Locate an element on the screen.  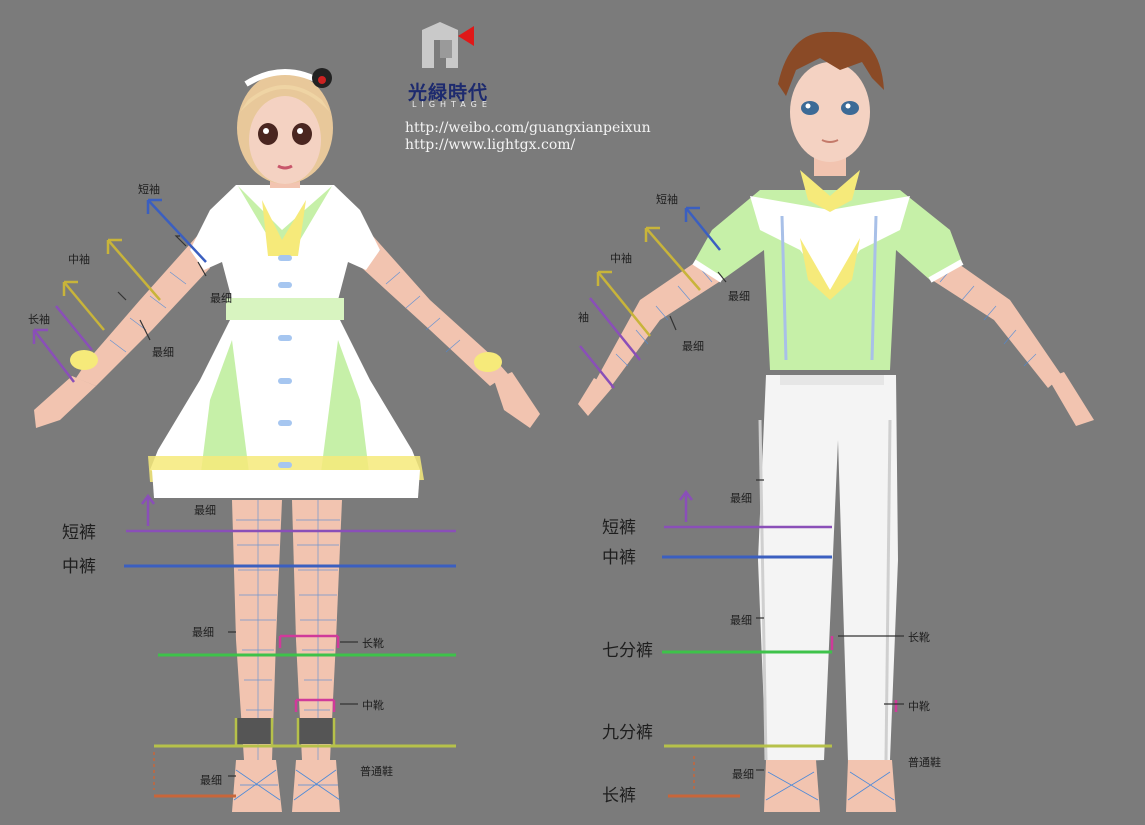
boy-label-thinnest-ankle: 最细 is located at coordinates (743, 774).